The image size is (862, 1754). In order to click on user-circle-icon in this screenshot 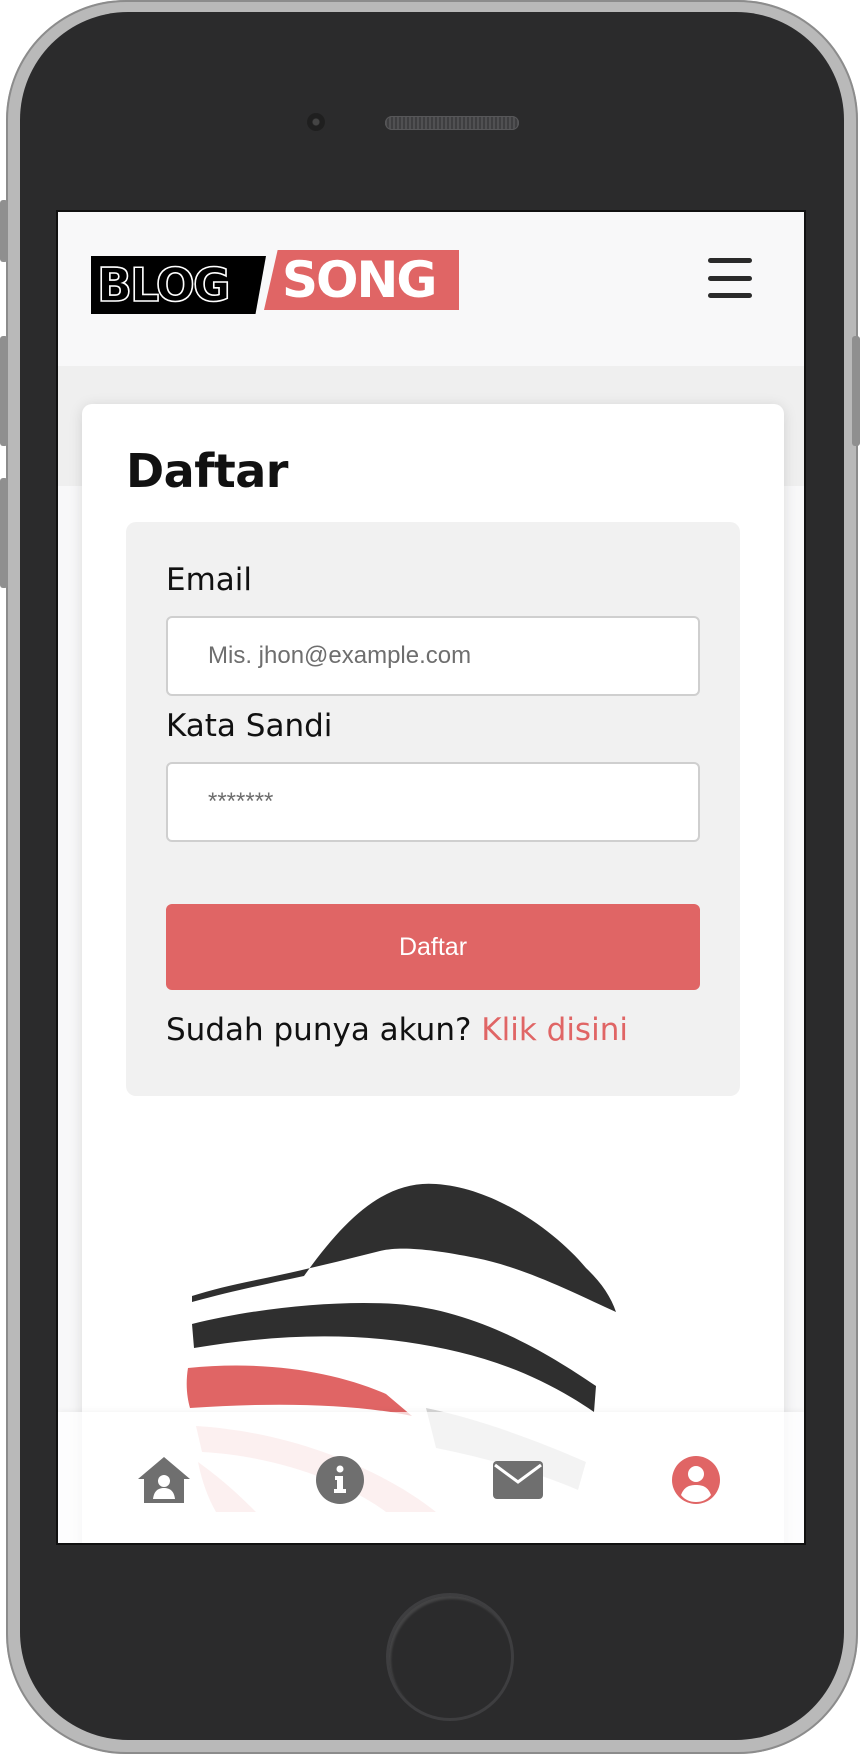, I will do `click(696, 1480)`.